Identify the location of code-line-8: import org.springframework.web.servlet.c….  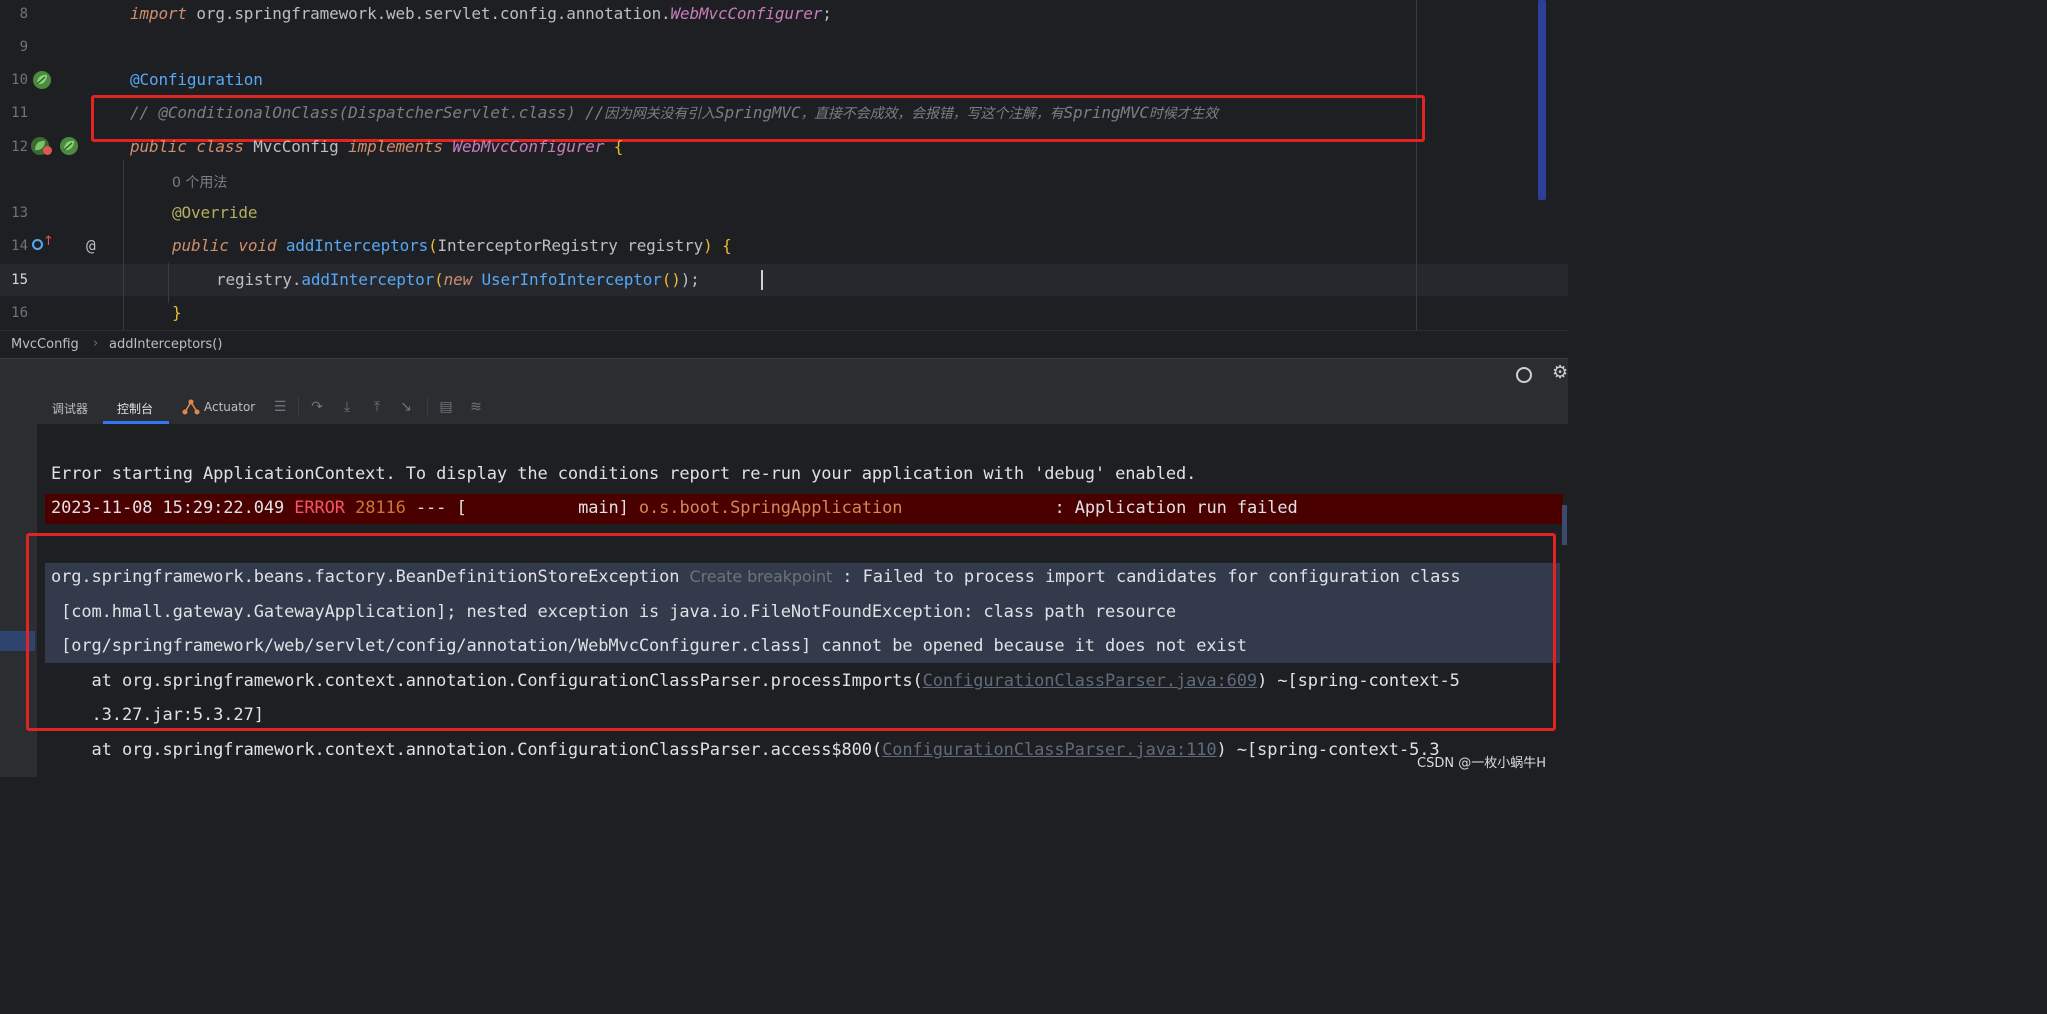
(481, 13).